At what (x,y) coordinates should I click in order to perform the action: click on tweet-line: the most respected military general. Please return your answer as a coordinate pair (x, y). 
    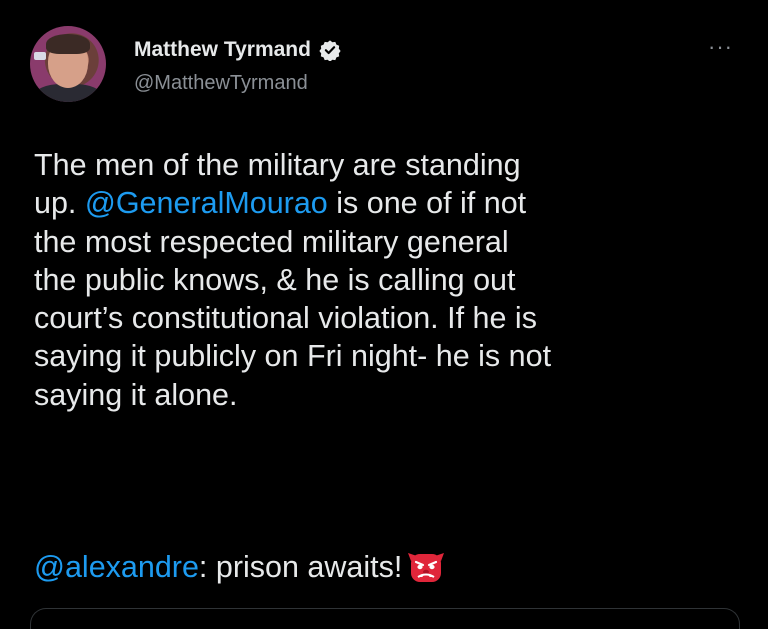
    Looking at the image, I should click on (390, 242).